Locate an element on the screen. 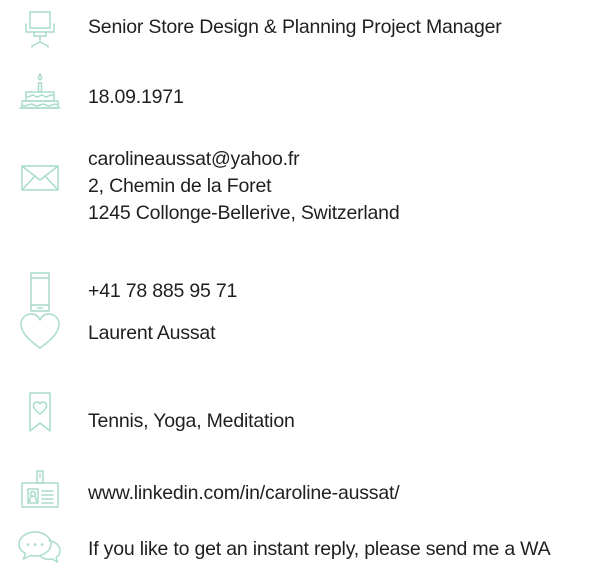 The height and width of the screenshot is (571, 608). smartphone-icon is located at coordinates (40, 292).